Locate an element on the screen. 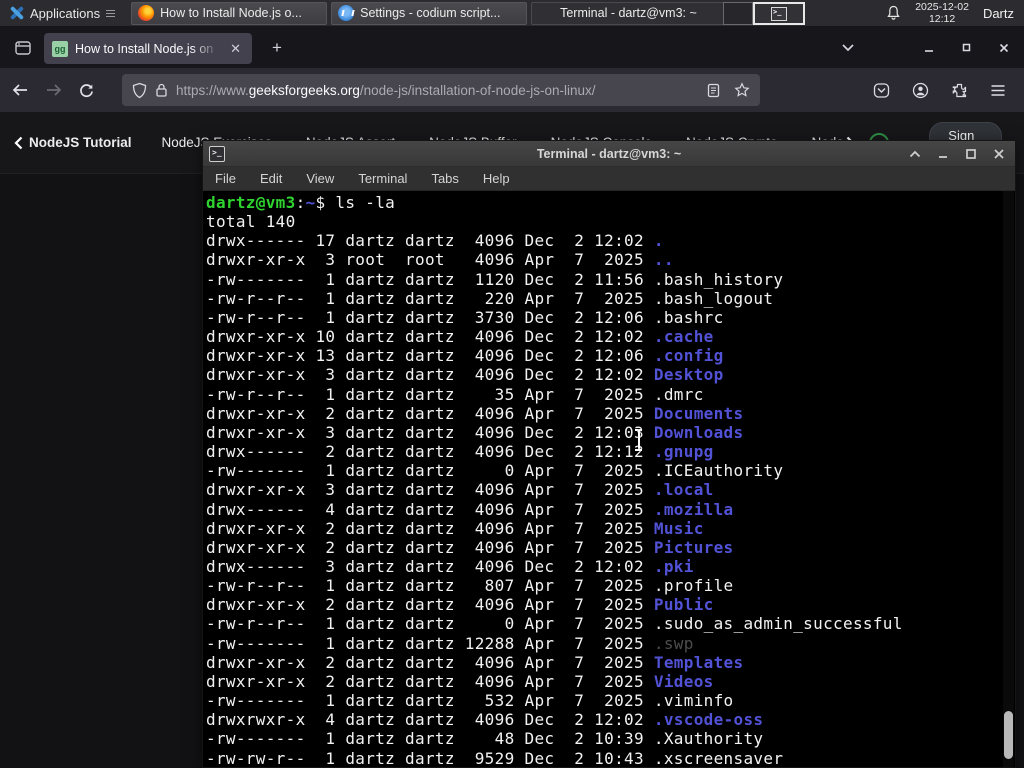 Image resolution: width=1024 pixels, height=768 pixels. tracking-shield-icon is located at coordinates (139, 90).